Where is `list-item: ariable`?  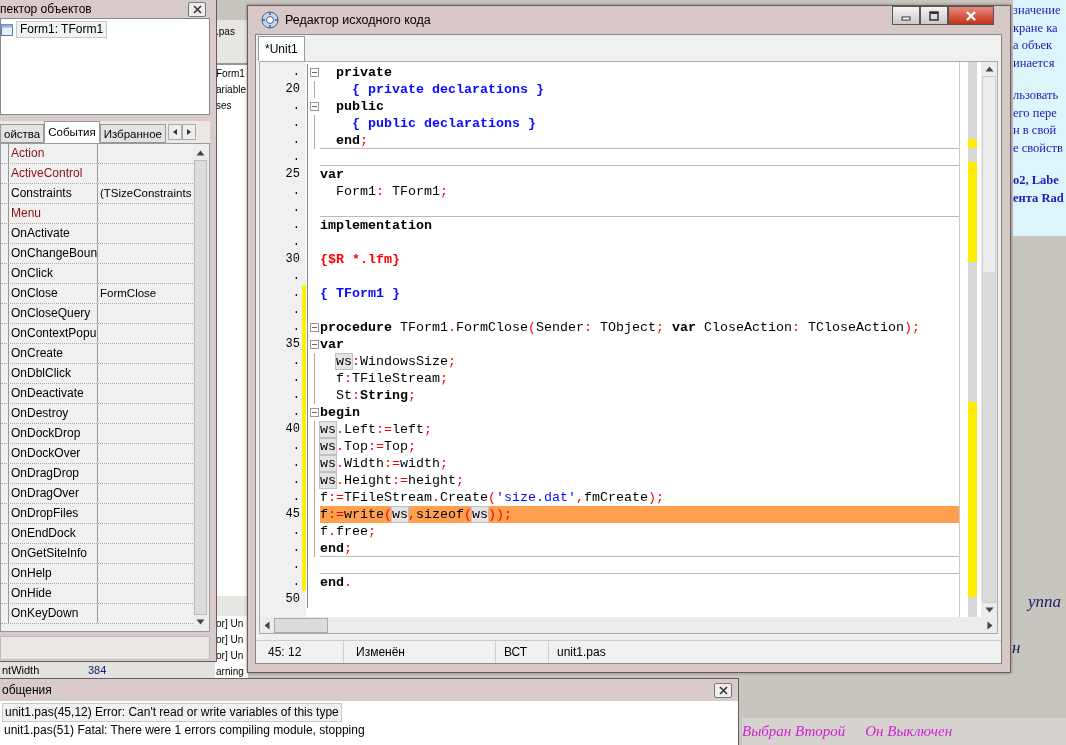 list-item: ariable is located at coordinates (231, 90).